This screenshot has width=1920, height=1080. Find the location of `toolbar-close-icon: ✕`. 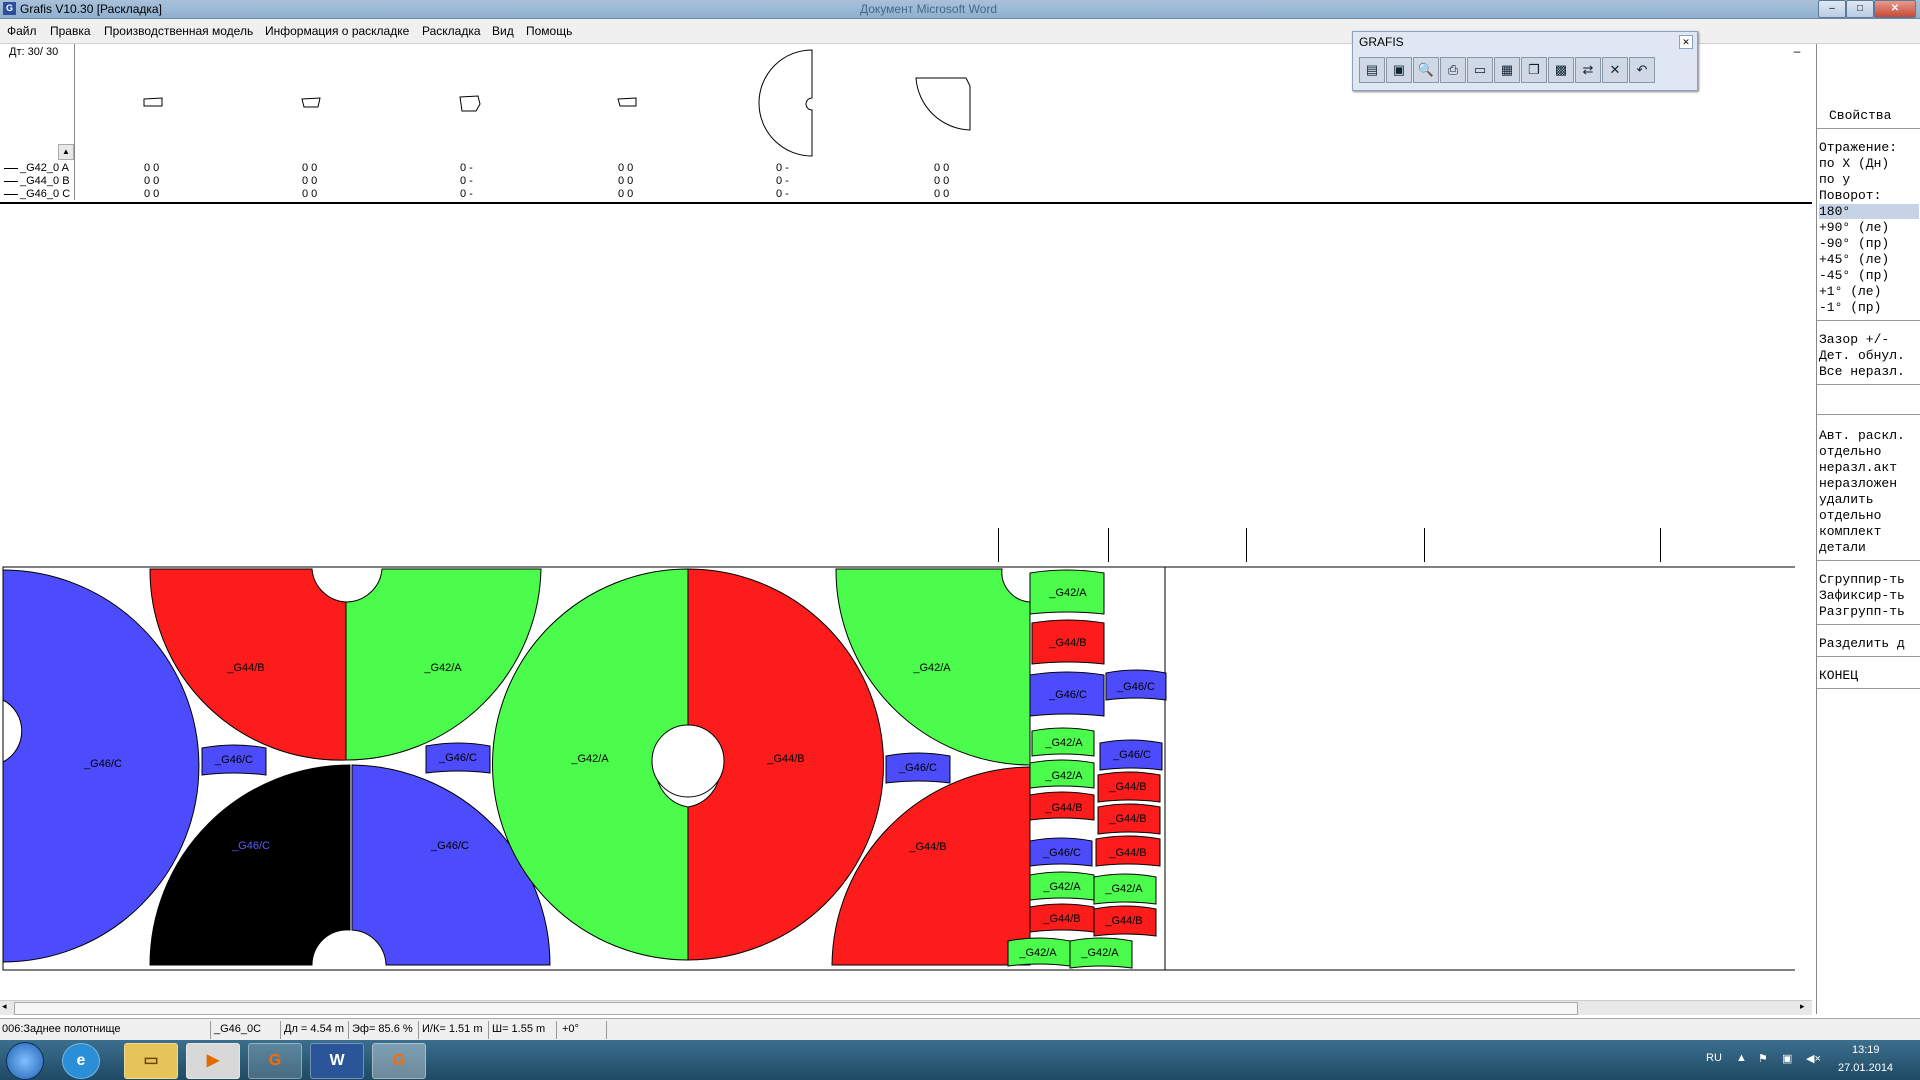

toolbar-close-icon: ✕ is located at coordinates (1686, 42).